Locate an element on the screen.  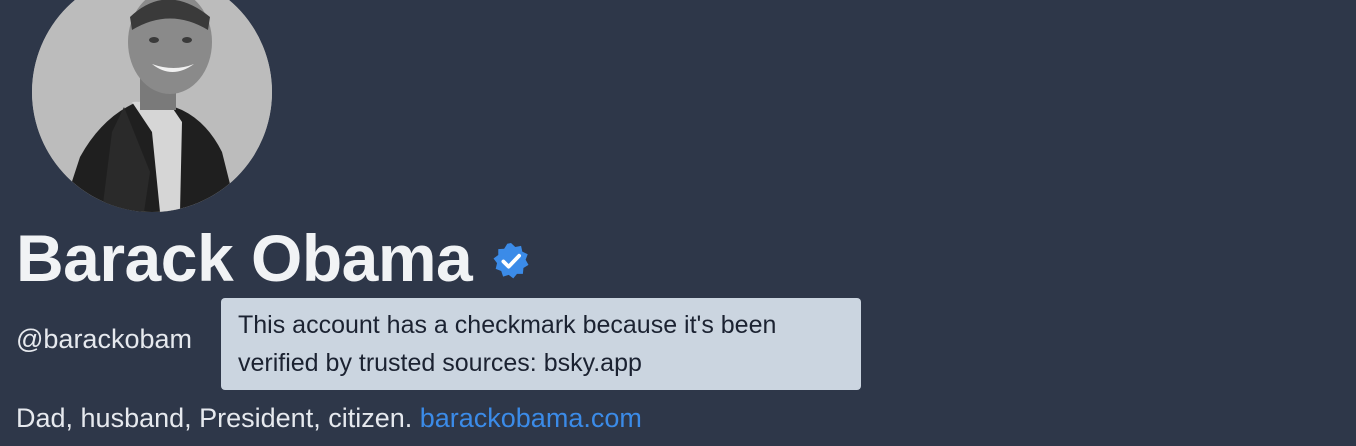
bio-text: Dad, husband, President, citizen. is located at coordinates (218, 418).